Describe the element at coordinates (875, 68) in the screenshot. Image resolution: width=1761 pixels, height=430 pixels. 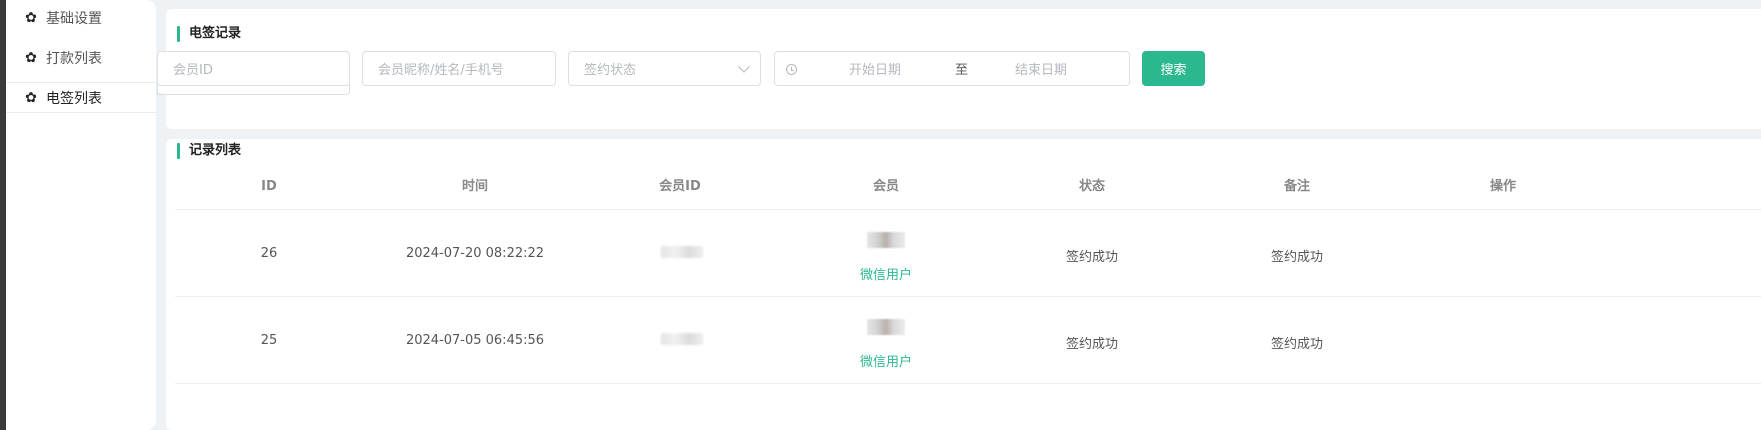
I see `date-start-input: 开始日期` at that location.